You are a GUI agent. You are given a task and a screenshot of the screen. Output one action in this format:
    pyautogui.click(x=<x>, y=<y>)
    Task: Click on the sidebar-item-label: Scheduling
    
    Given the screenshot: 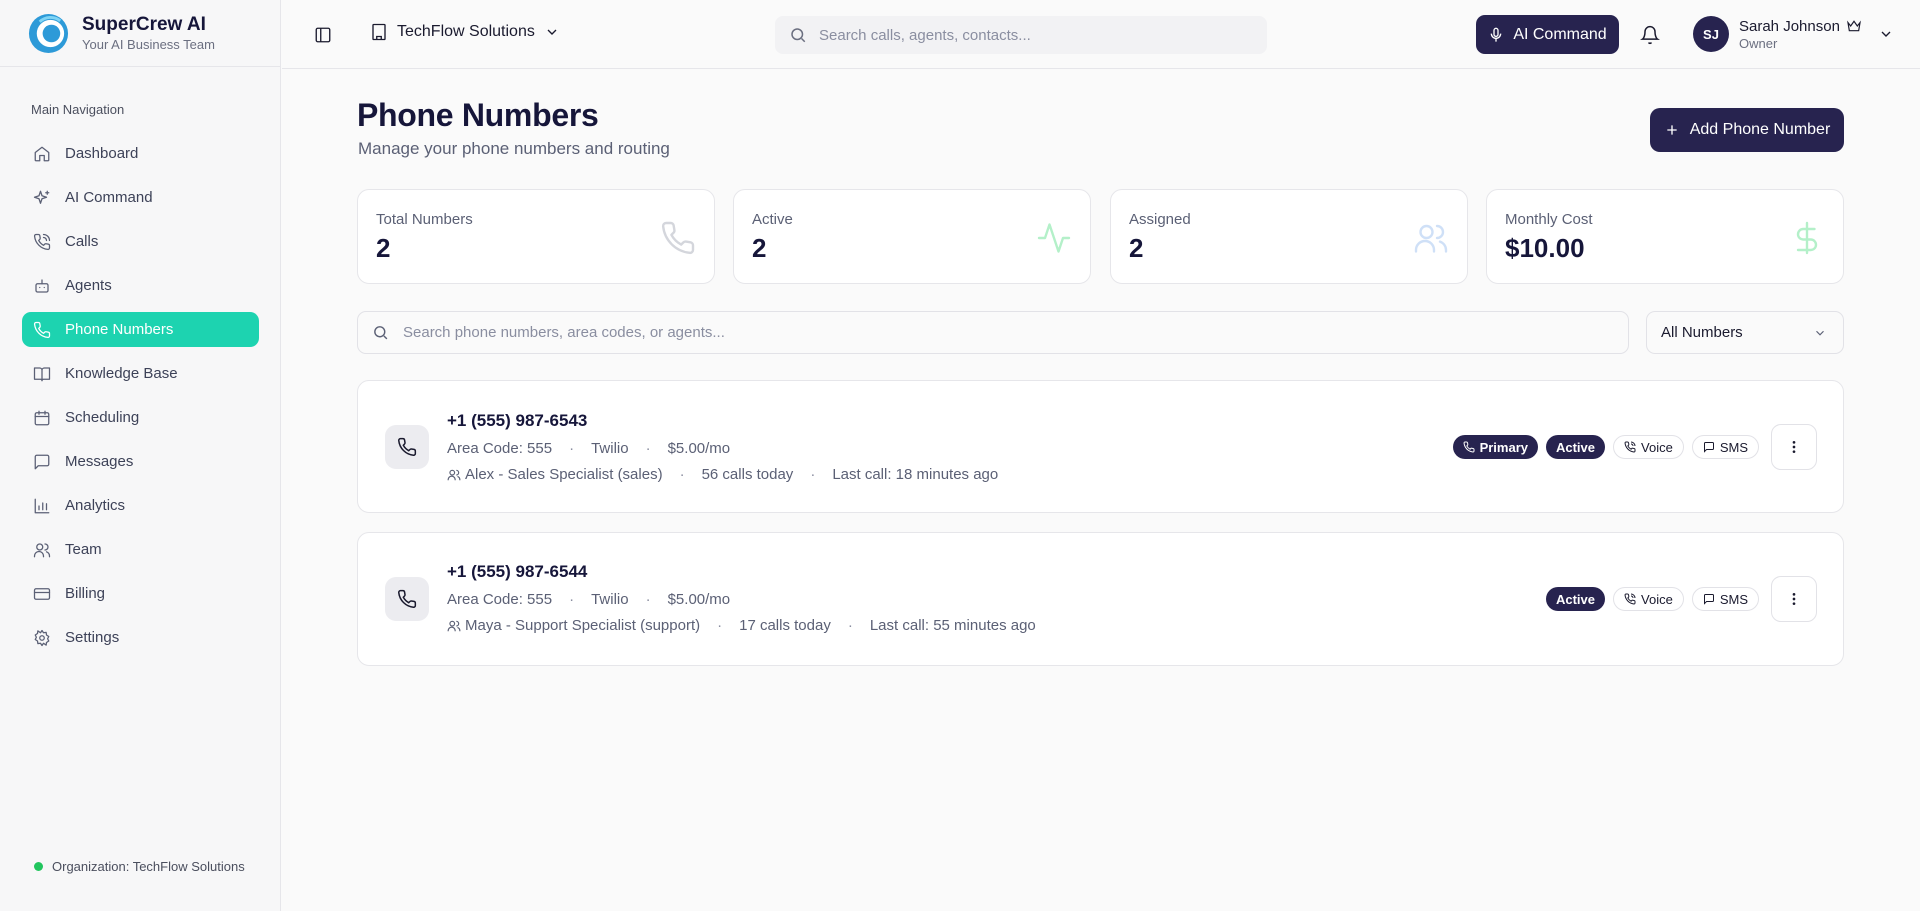 What is the action you would take?
    pyautogui.click(x=102, y=417)
    